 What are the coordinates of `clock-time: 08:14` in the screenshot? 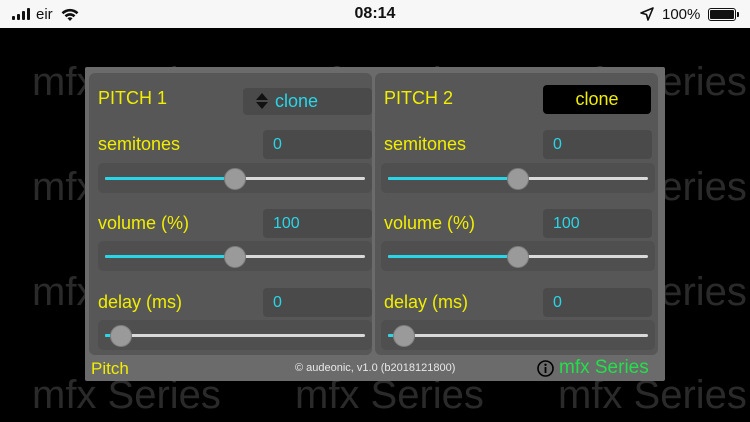 It's located at (375, 13).